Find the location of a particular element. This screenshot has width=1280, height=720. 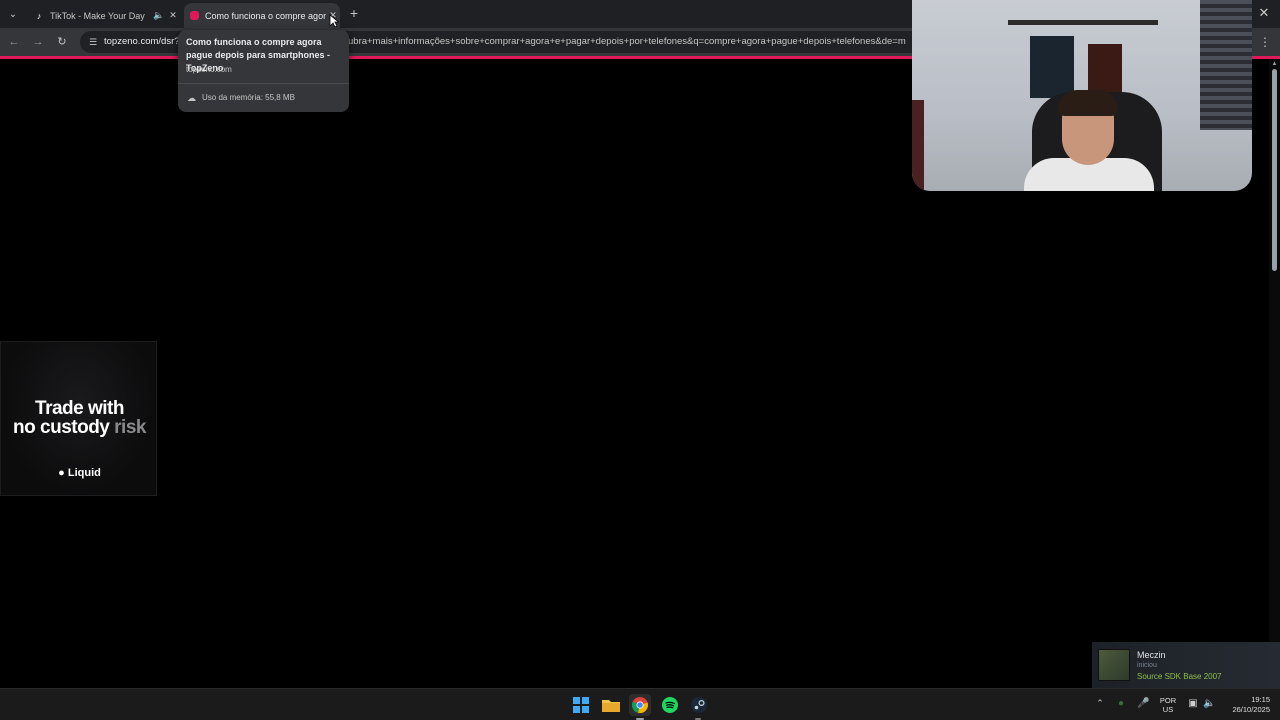

memory-icon: ☁ is located at coordinates (191, 98).